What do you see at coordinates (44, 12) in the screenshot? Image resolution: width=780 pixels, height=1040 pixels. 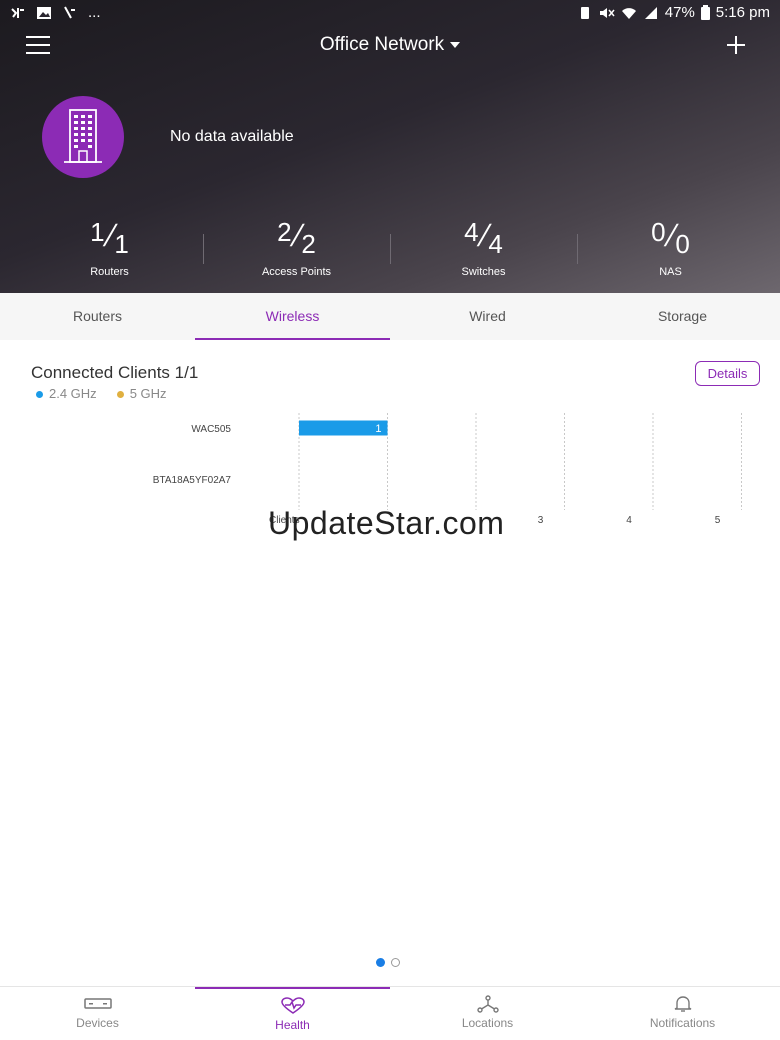 I see `gallery-icon` at bounding box center [44, 12].